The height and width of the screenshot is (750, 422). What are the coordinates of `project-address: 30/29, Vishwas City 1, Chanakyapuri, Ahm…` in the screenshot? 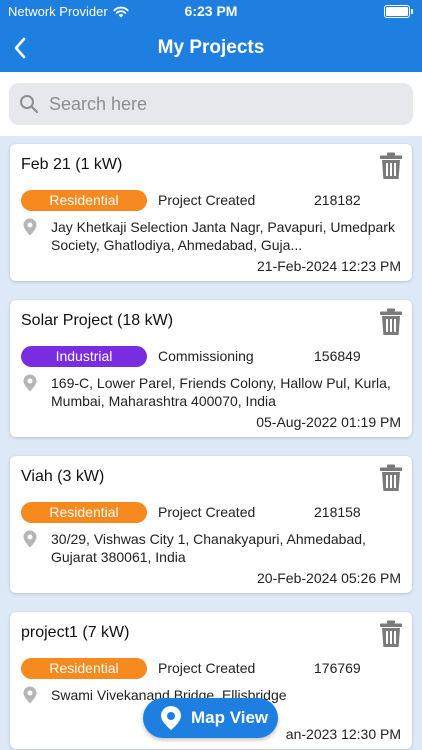 It's located at (208, 548).